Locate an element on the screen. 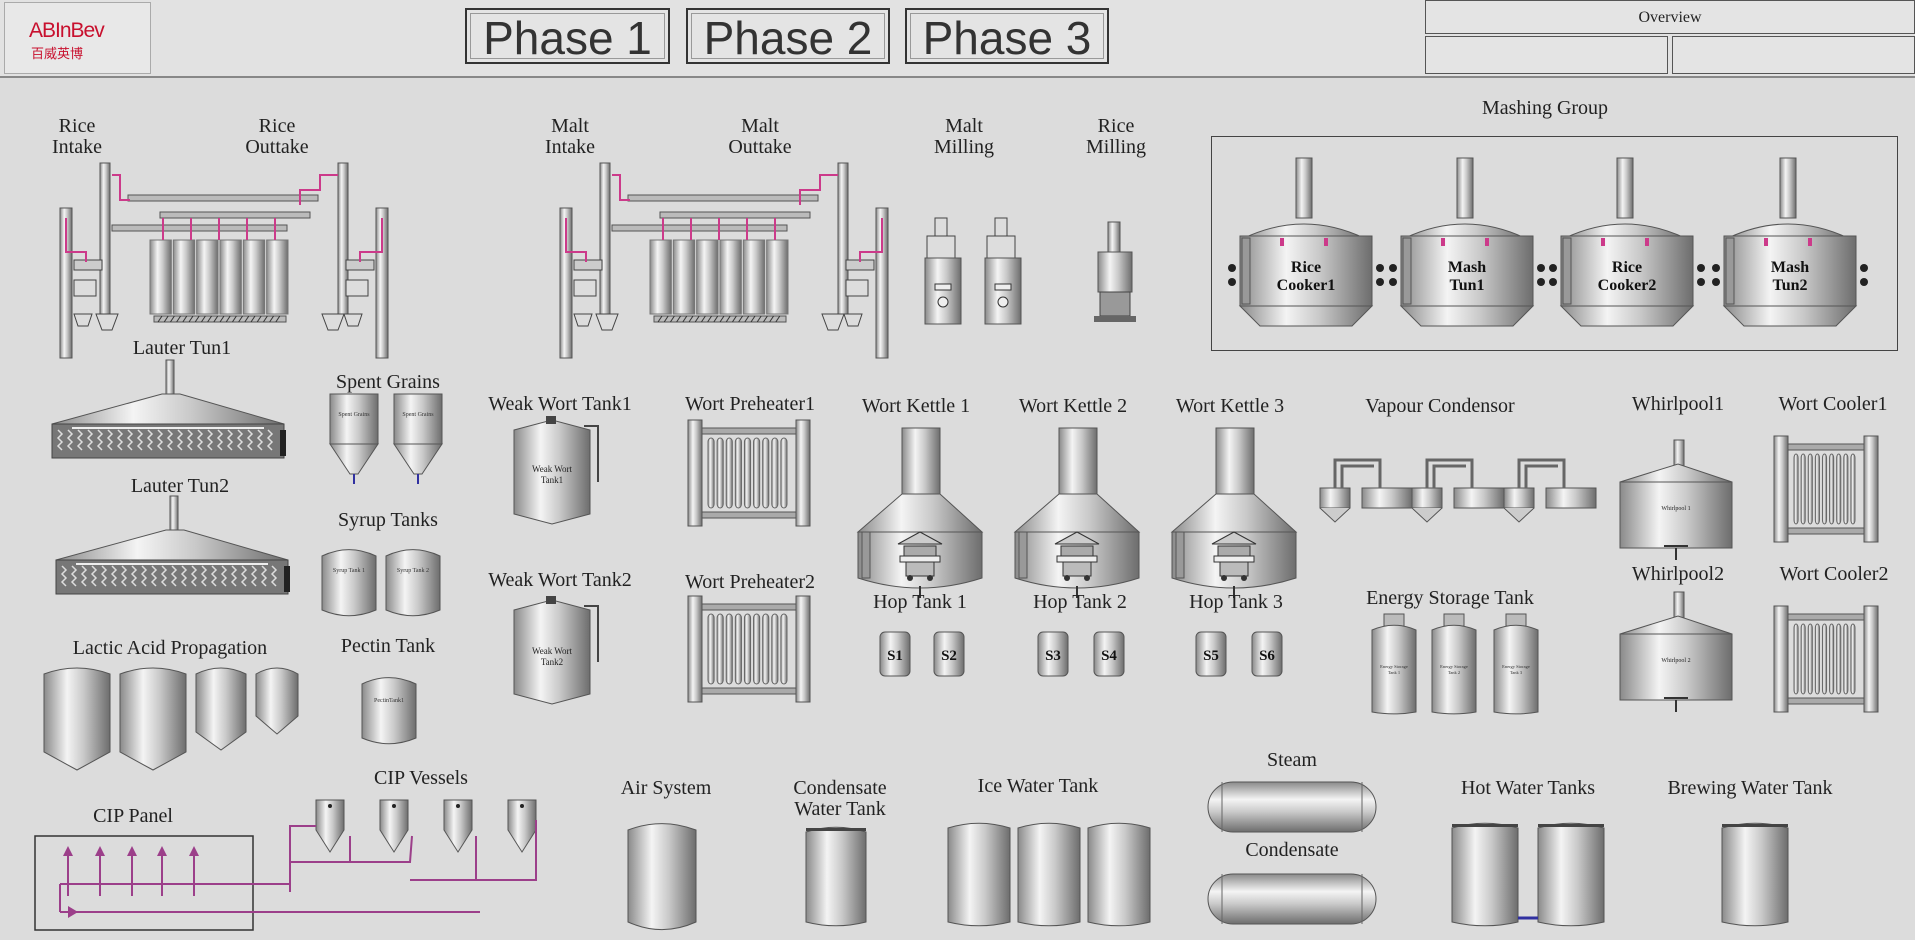 Image resolution: width=1915 pixels, height=940 pixels. label-hot-water-tanks: Hot Water Tanks is located at coordinates (1527, 788).